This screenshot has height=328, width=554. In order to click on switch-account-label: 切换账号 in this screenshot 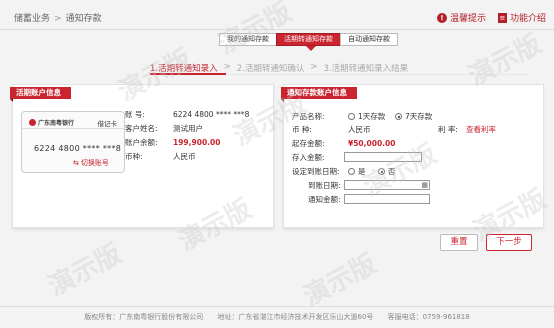, I will do `click(94, 163)`.